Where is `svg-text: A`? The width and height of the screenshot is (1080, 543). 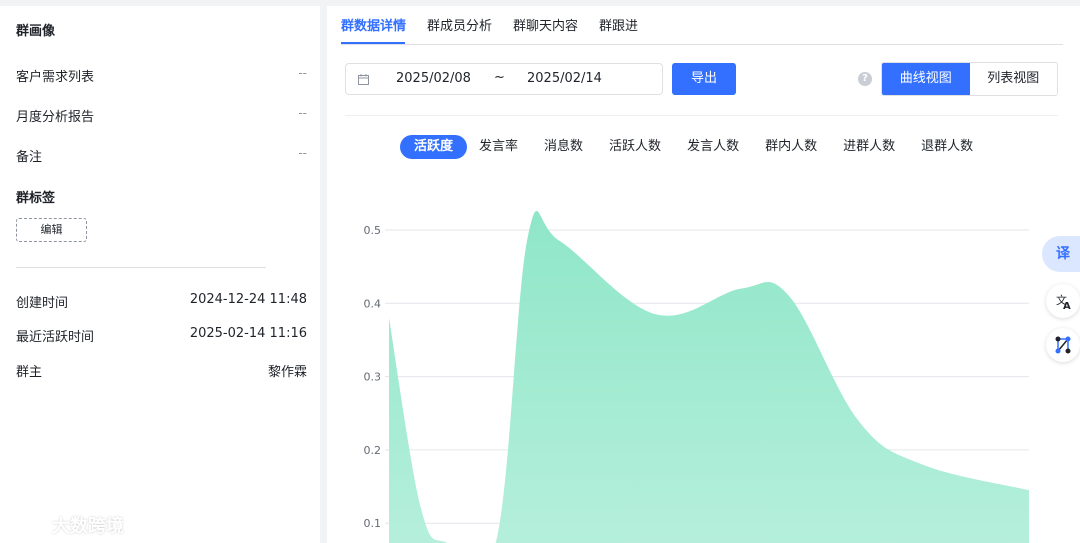
svg-text: A is located at coordinates (1067, 306).